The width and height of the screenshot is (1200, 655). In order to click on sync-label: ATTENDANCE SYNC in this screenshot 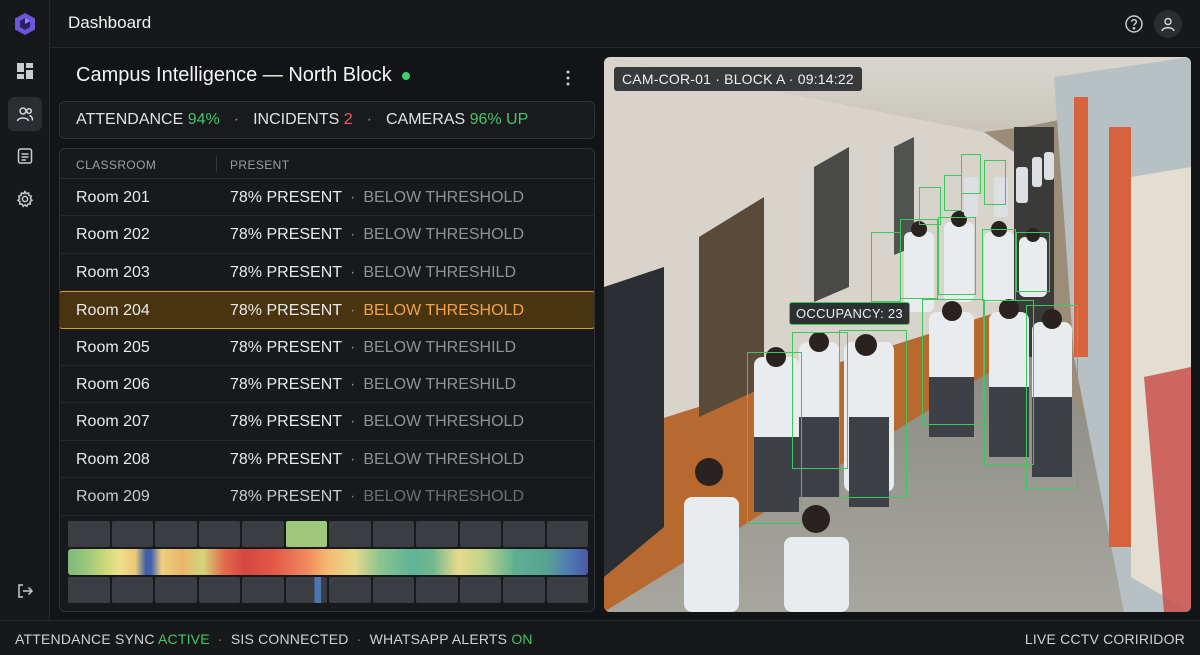, I will do `click(85, 639)`.